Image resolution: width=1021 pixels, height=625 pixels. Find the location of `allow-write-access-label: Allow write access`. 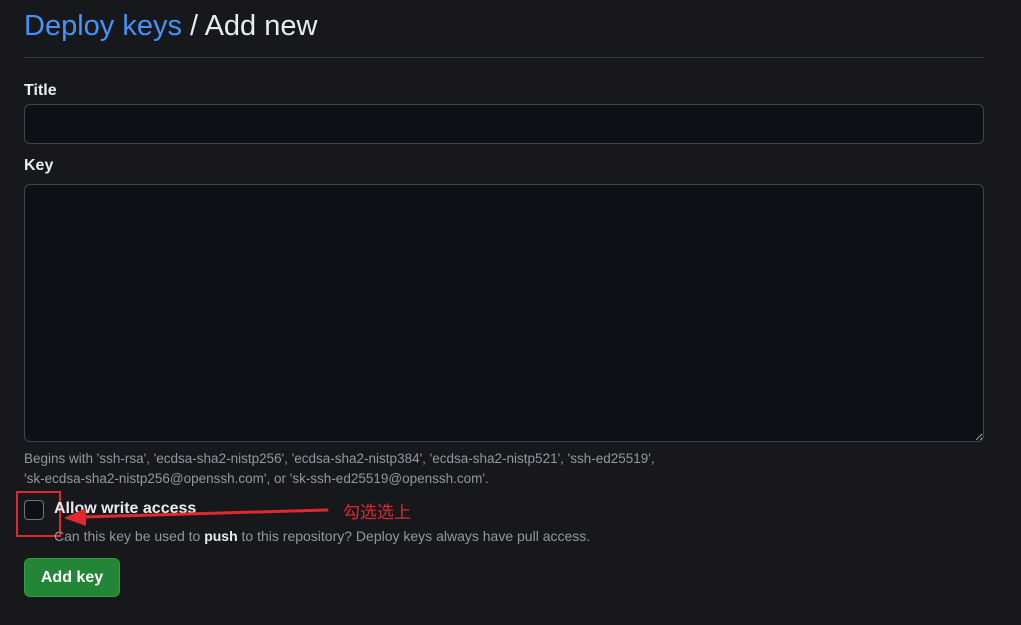

allow-write-access-label: Allow write access is located at coordinates (125, 509).